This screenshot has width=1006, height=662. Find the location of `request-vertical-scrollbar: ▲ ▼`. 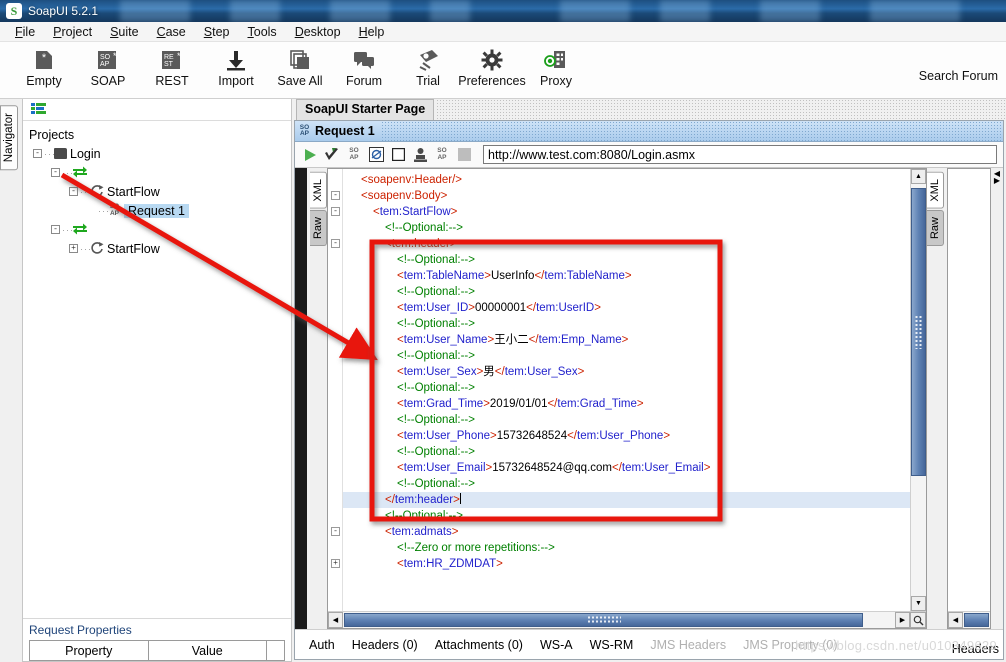

request-vertical-scrollbar: ▲ ▼ is located at coordinates (918, 390).